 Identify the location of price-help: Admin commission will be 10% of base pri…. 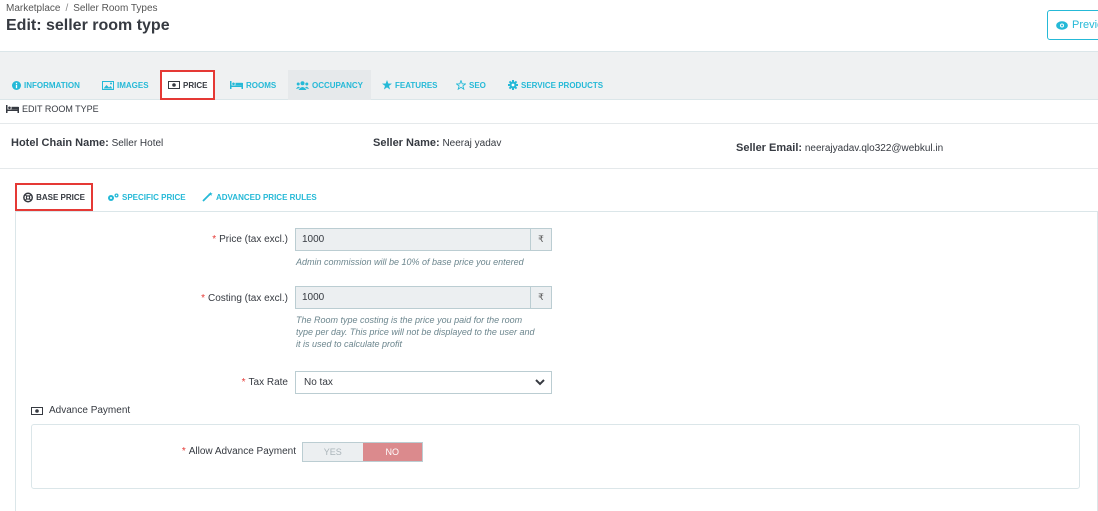
(410, 262).